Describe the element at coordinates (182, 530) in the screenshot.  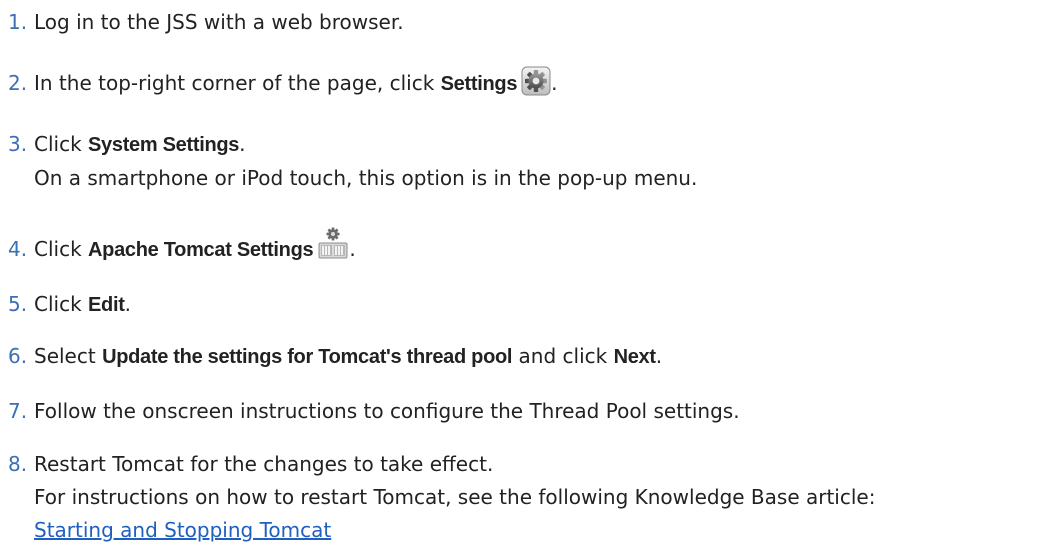
I see `kb-article-link: Starting and Stopping Tomcat` at that location.